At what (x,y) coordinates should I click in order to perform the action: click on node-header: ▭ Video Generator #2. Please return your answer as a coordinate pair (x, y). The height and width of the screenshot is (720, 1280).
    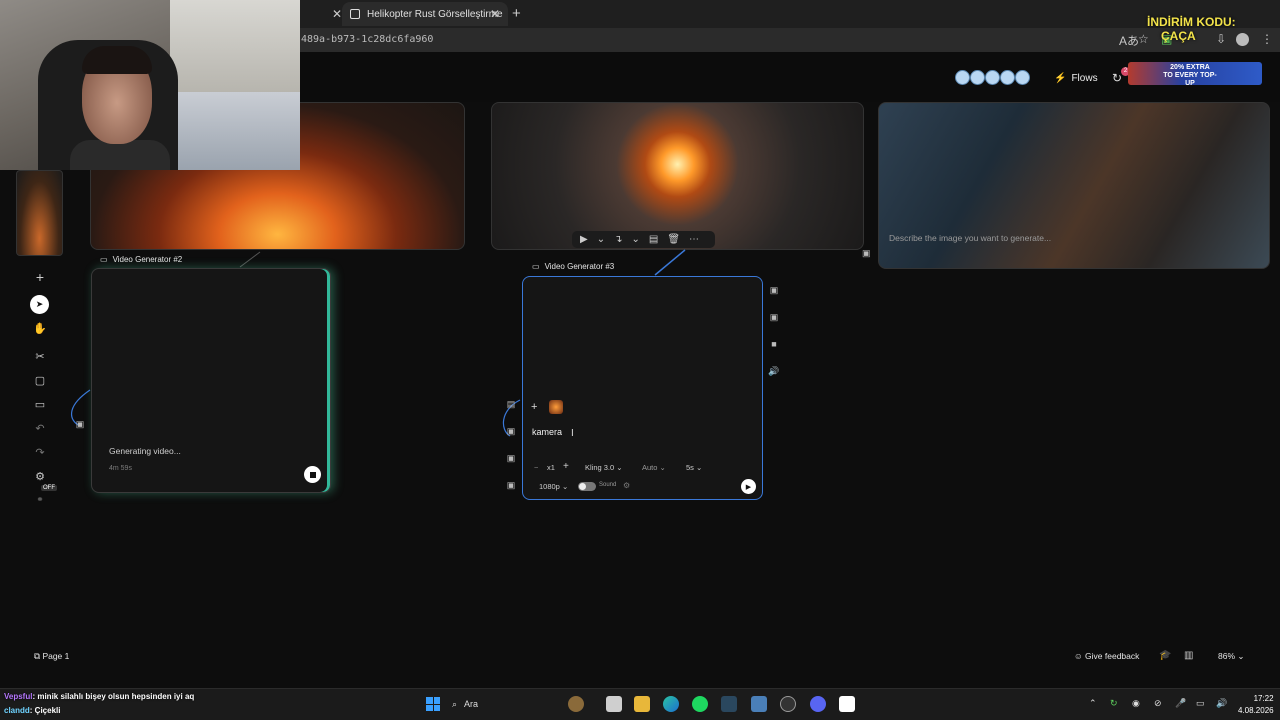
    Looking at the image, I should click on (141, 259).